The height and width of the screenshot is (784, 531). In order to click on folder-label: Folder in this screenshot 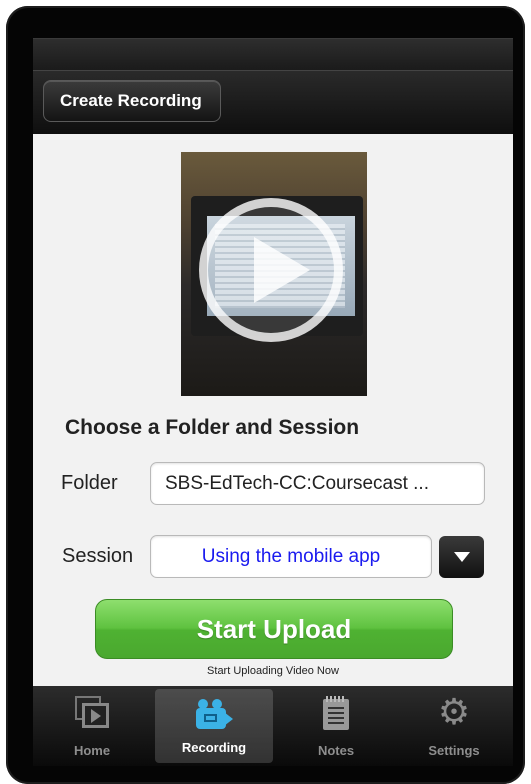, I will do `click(89, 483)`.